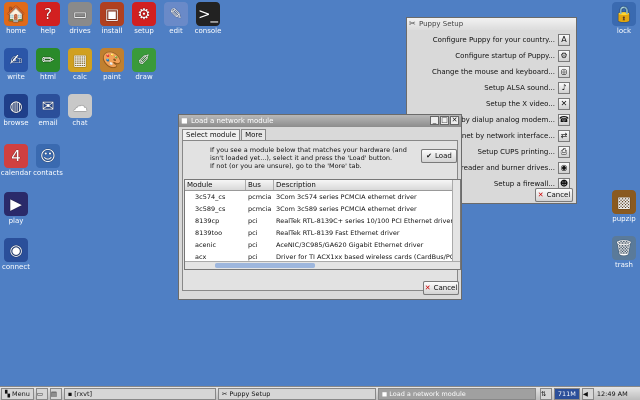 The width and height of the screenshot is (640, 400). What do you see at coordinates (564, 168) in the screenshot?
I see `setup-row-button: ◉` at bounding box center [564, 168].